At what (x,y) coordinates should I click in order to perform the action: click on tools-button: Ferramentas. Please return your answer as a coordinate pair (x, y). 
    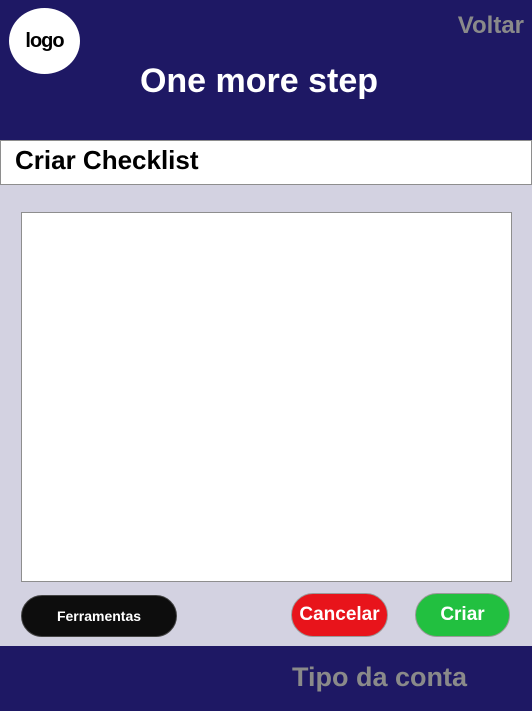
    Looking at the image, I should click on (99, 616).